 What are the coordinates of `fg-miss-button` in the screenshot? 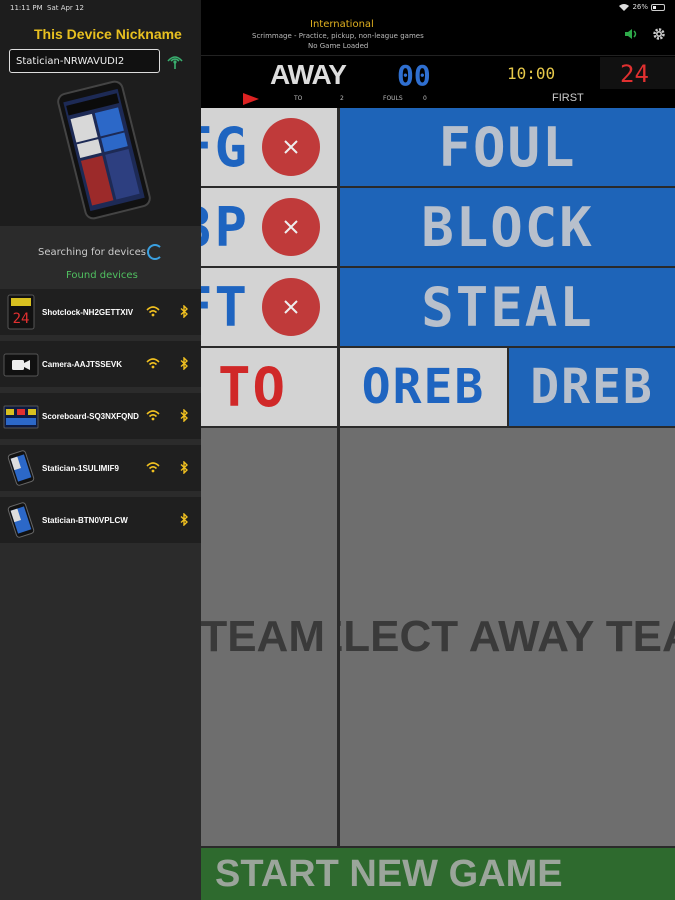 It's located at (291, 147).